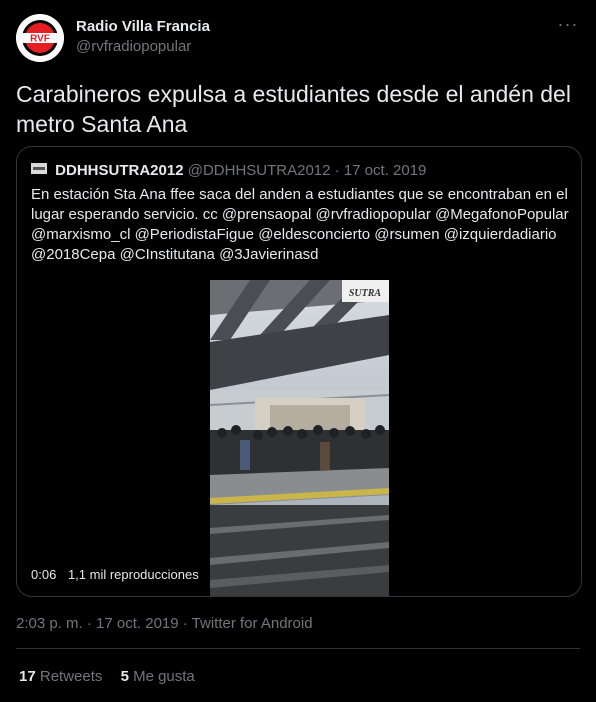 The width and height of the screenshot is (596, 702). What do you see at coordinates (259, 170) in the screenshot?
I see `quoted-author-handle: @DDHHSUTRA2012` at bounding box center [259, 170].